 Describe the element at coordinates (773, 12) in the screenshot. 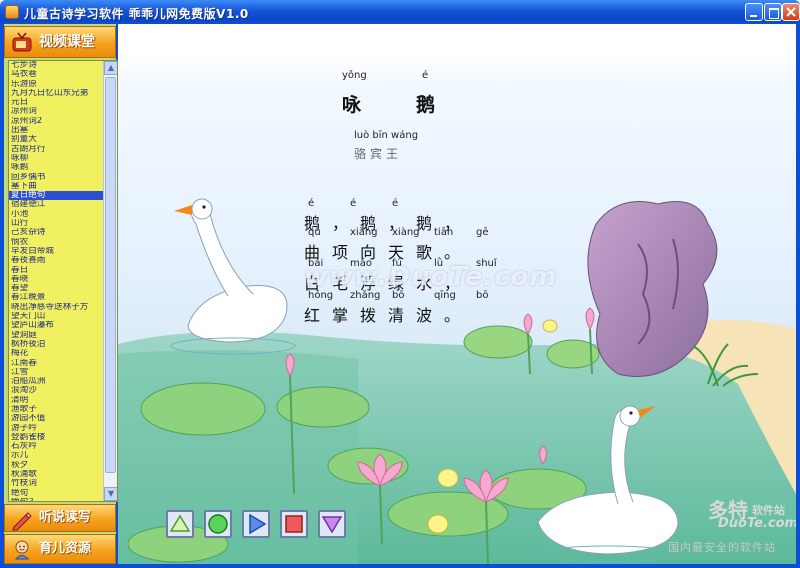

I see `maximize-button` at that location.